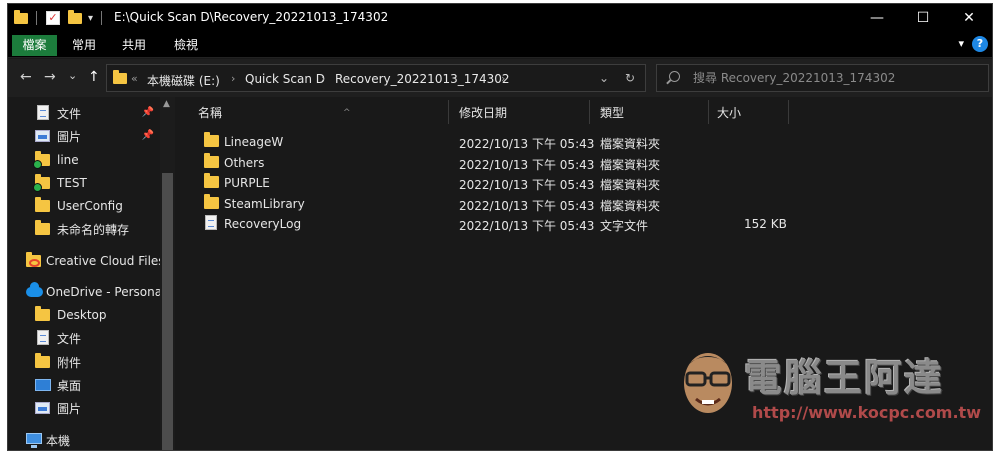 The width and height of the screenshot is (1000, 455). I want to click on nav-item-onedrive-desktop: 桌面, so click(84, 385).